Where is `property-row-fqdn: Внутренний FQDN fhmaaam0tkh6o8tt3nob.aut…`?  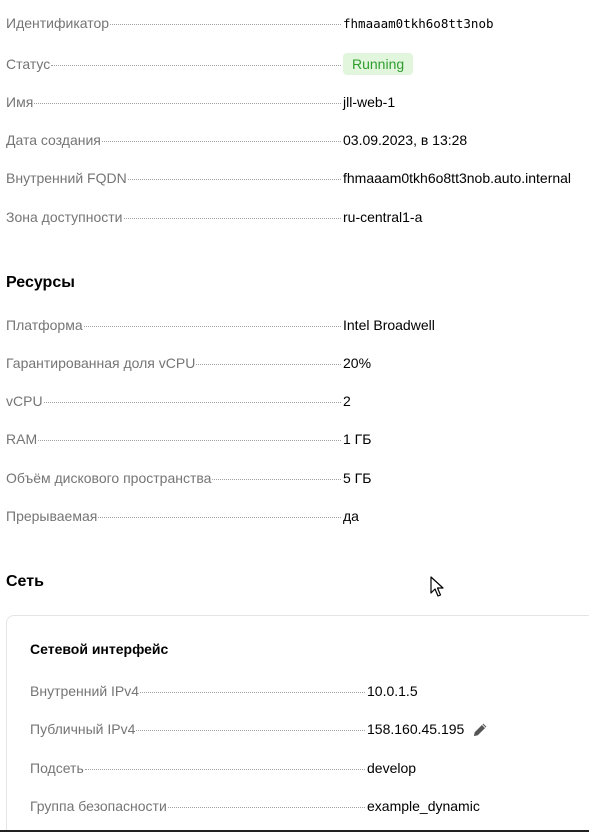 property-row-fqdn: Внутренний FQDN fhmaaam0tkh6o8tt3nob.aut… is located at coordinates (297, 178).